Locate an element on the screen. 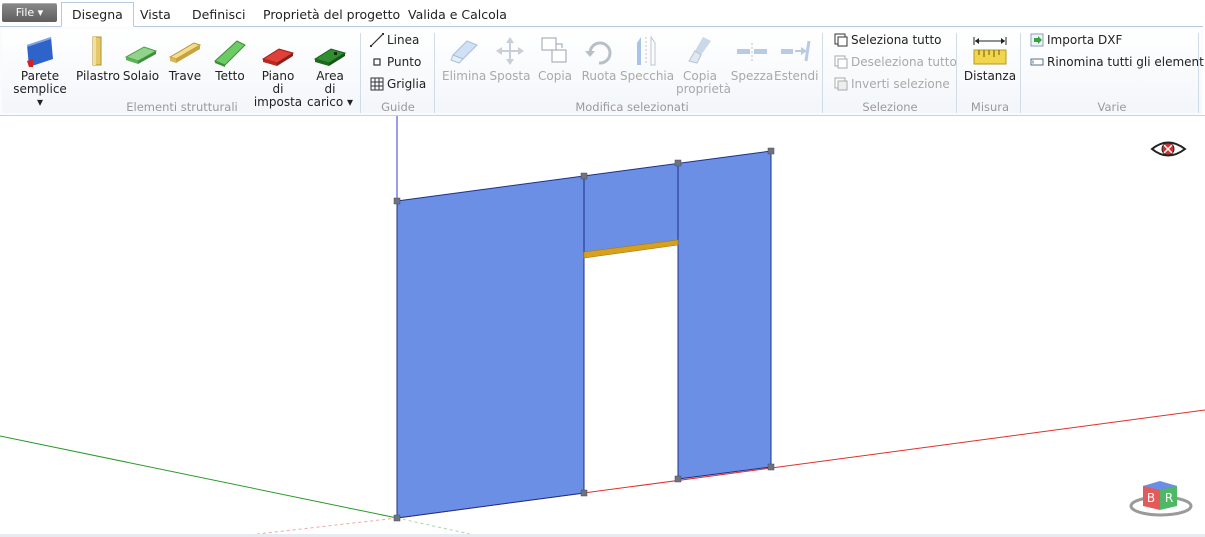 Image resolution: width=1205 pixels, height=537 pixels. distanza-button: Distanza is located at coordinates (990, 59).